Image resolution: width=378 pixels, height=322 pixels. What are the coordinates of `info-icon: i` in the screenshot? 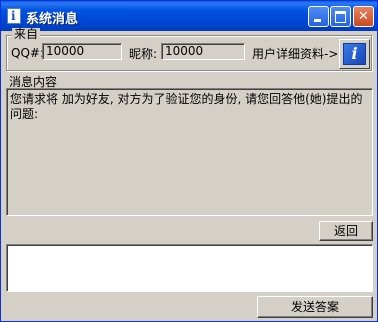 It's located at (354, 54).